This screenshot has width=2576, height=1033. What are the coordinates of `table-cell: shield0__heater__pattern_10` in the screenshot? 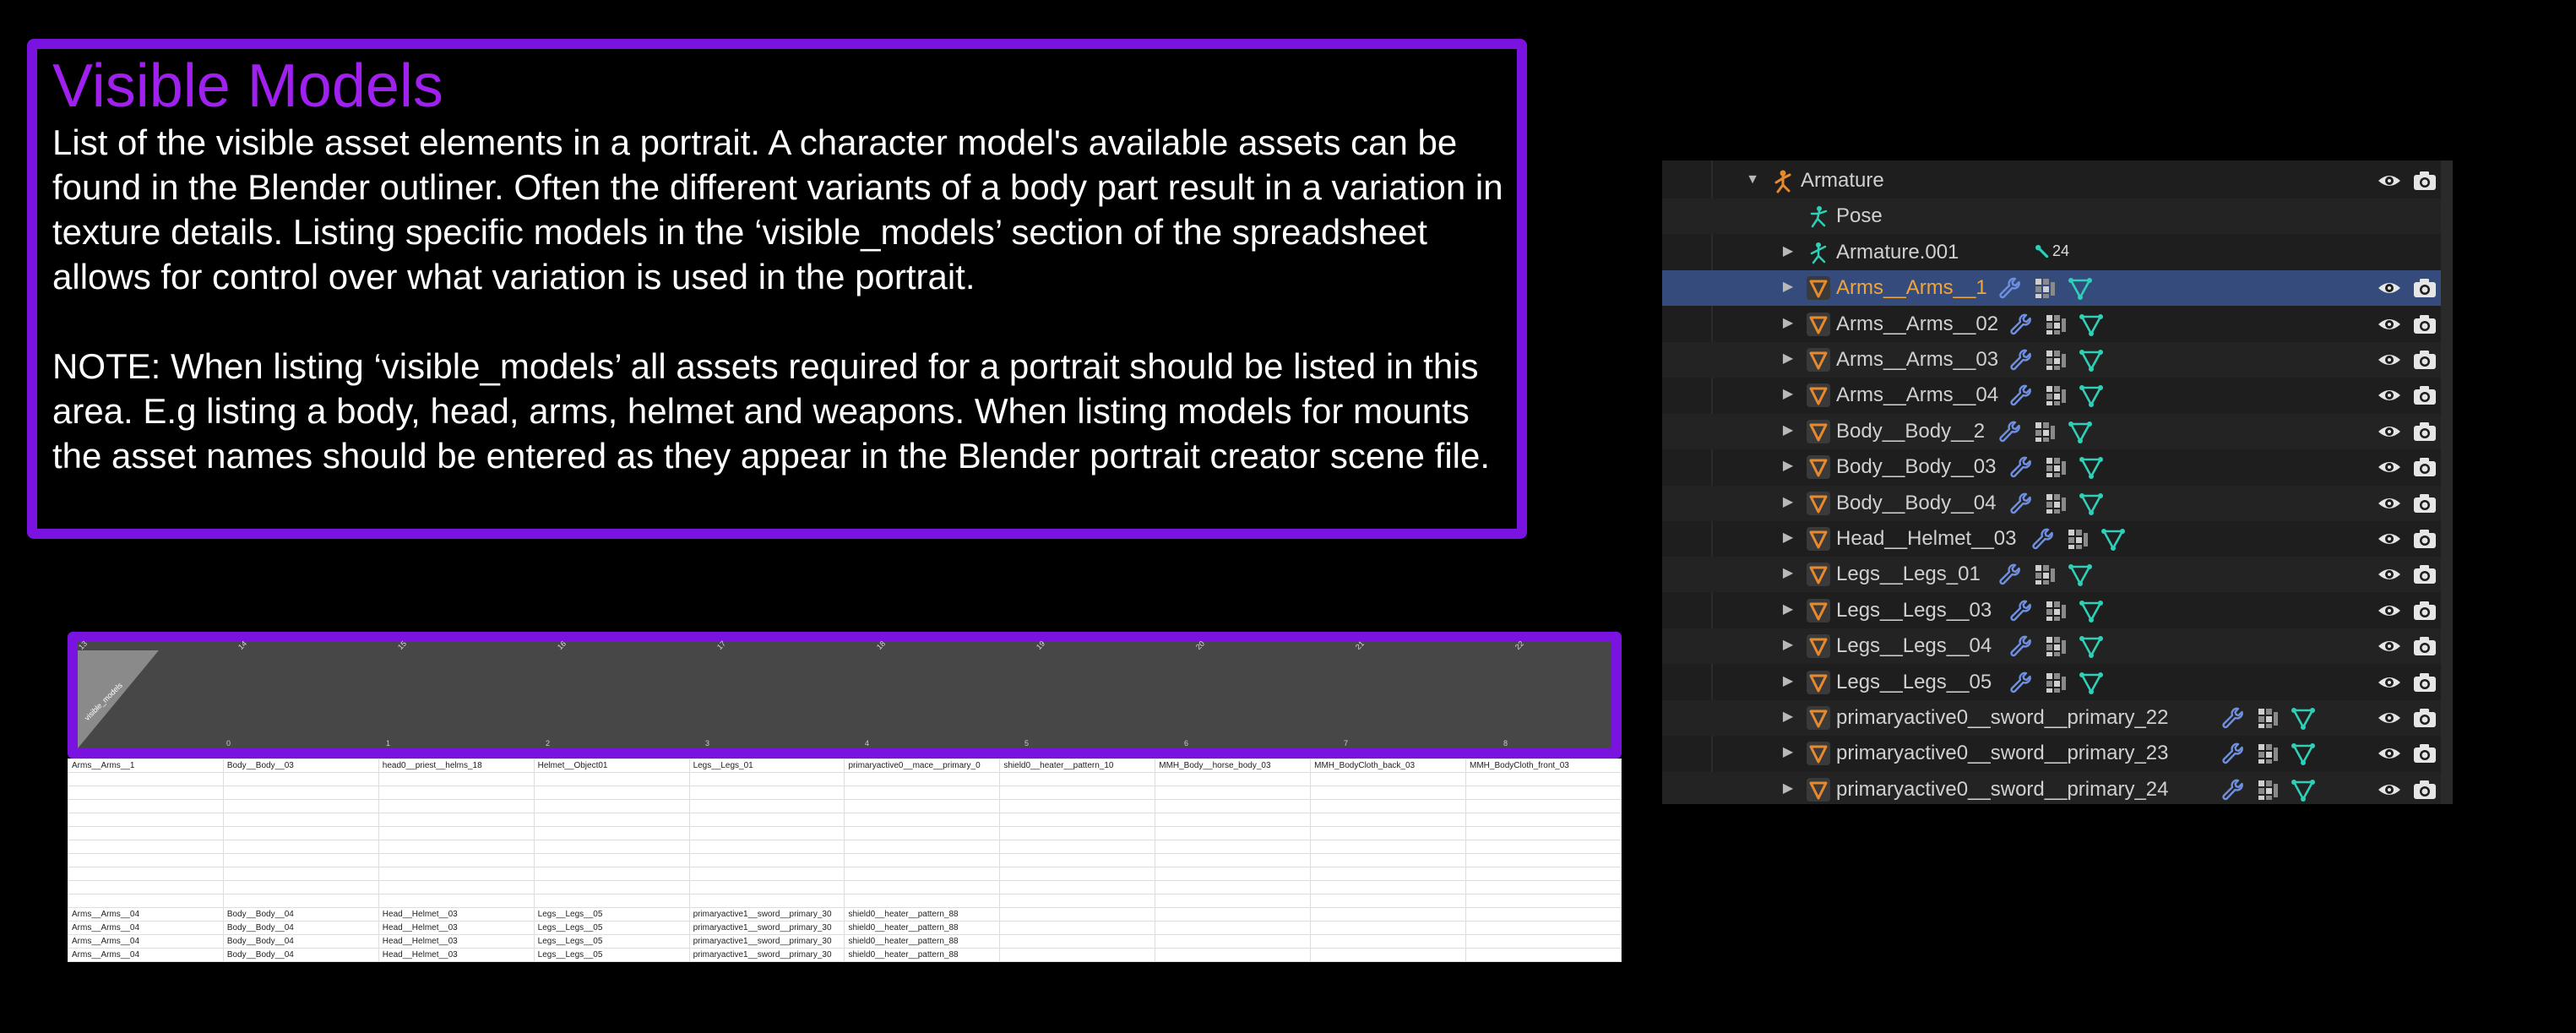 It's located at (1077, 765).